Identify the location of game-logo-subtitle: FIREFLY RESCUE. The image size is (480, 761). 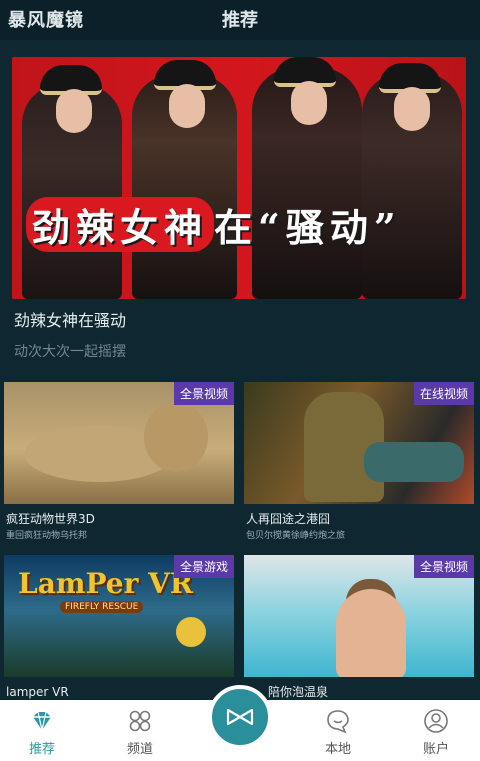
(102, 607).